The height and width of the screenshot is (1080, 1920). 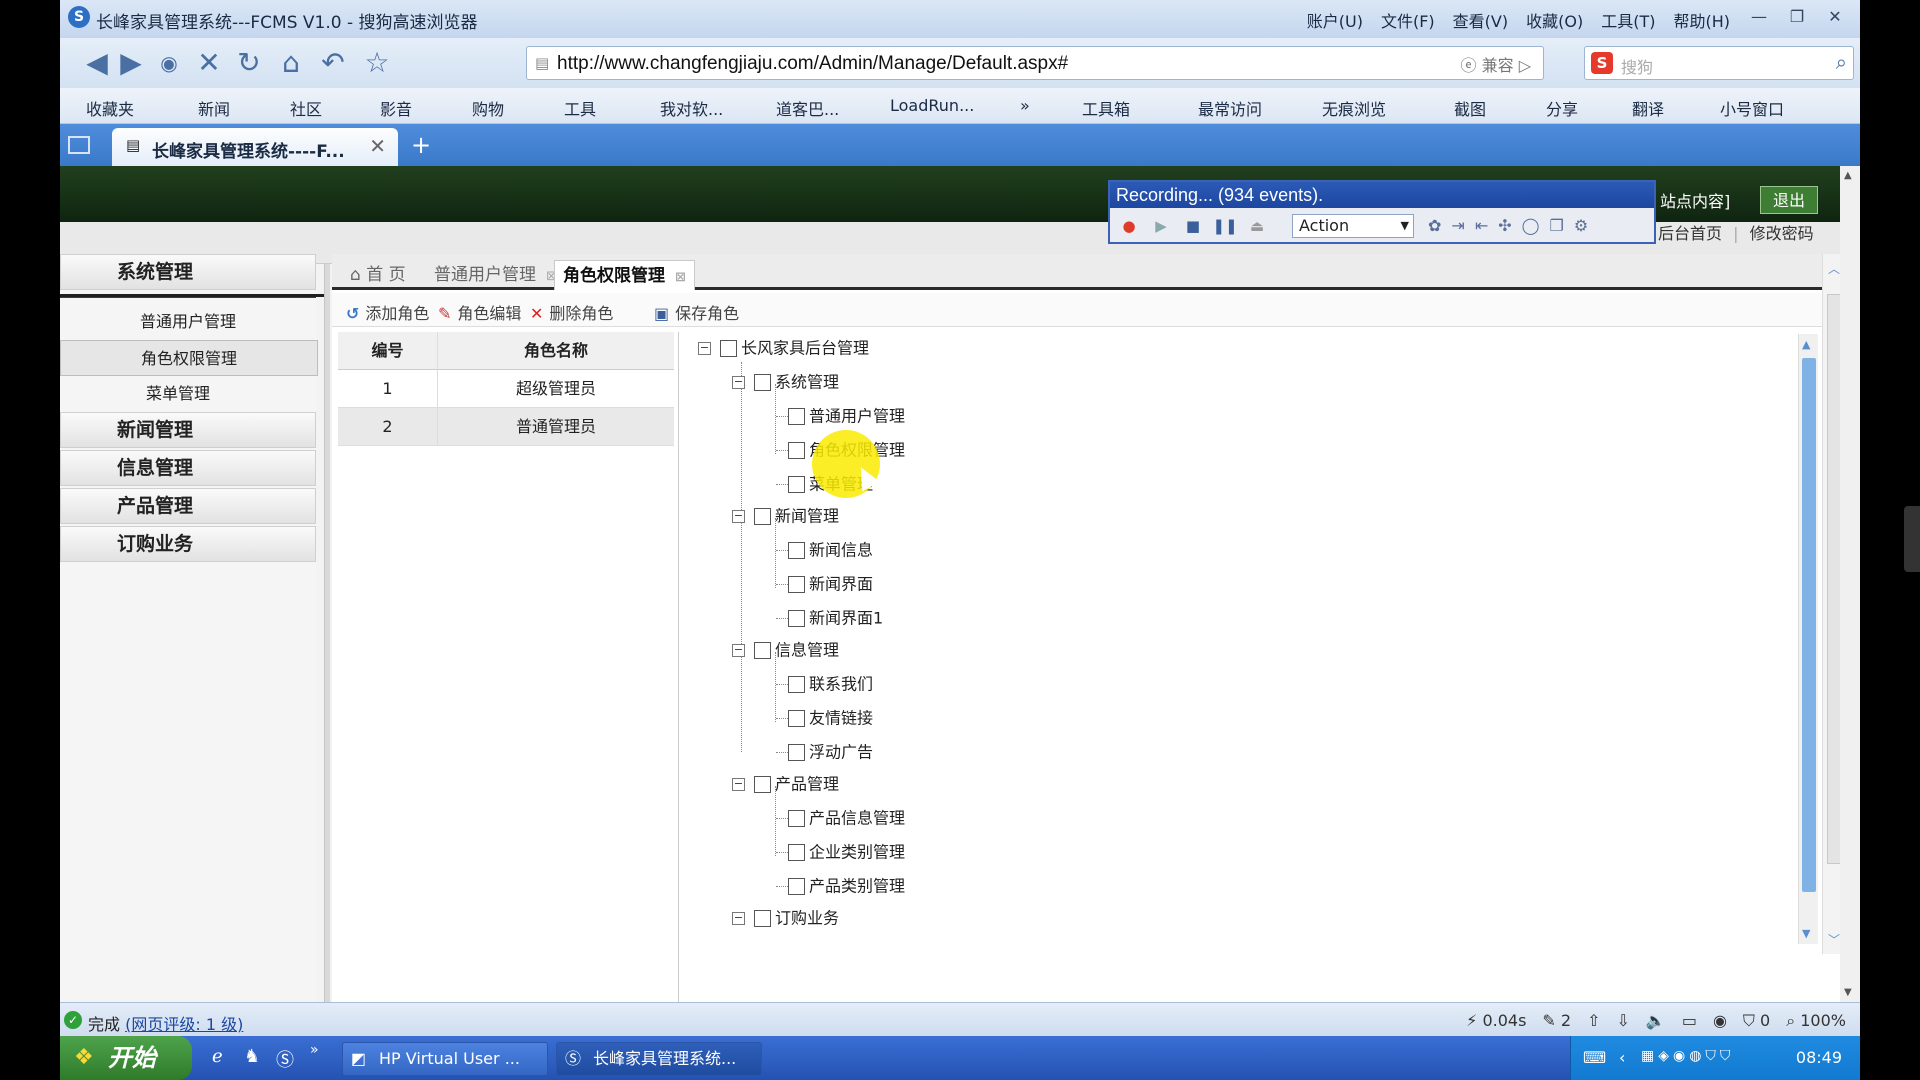 I want to click on history-icon: ◉, so click(x=169, y=63).